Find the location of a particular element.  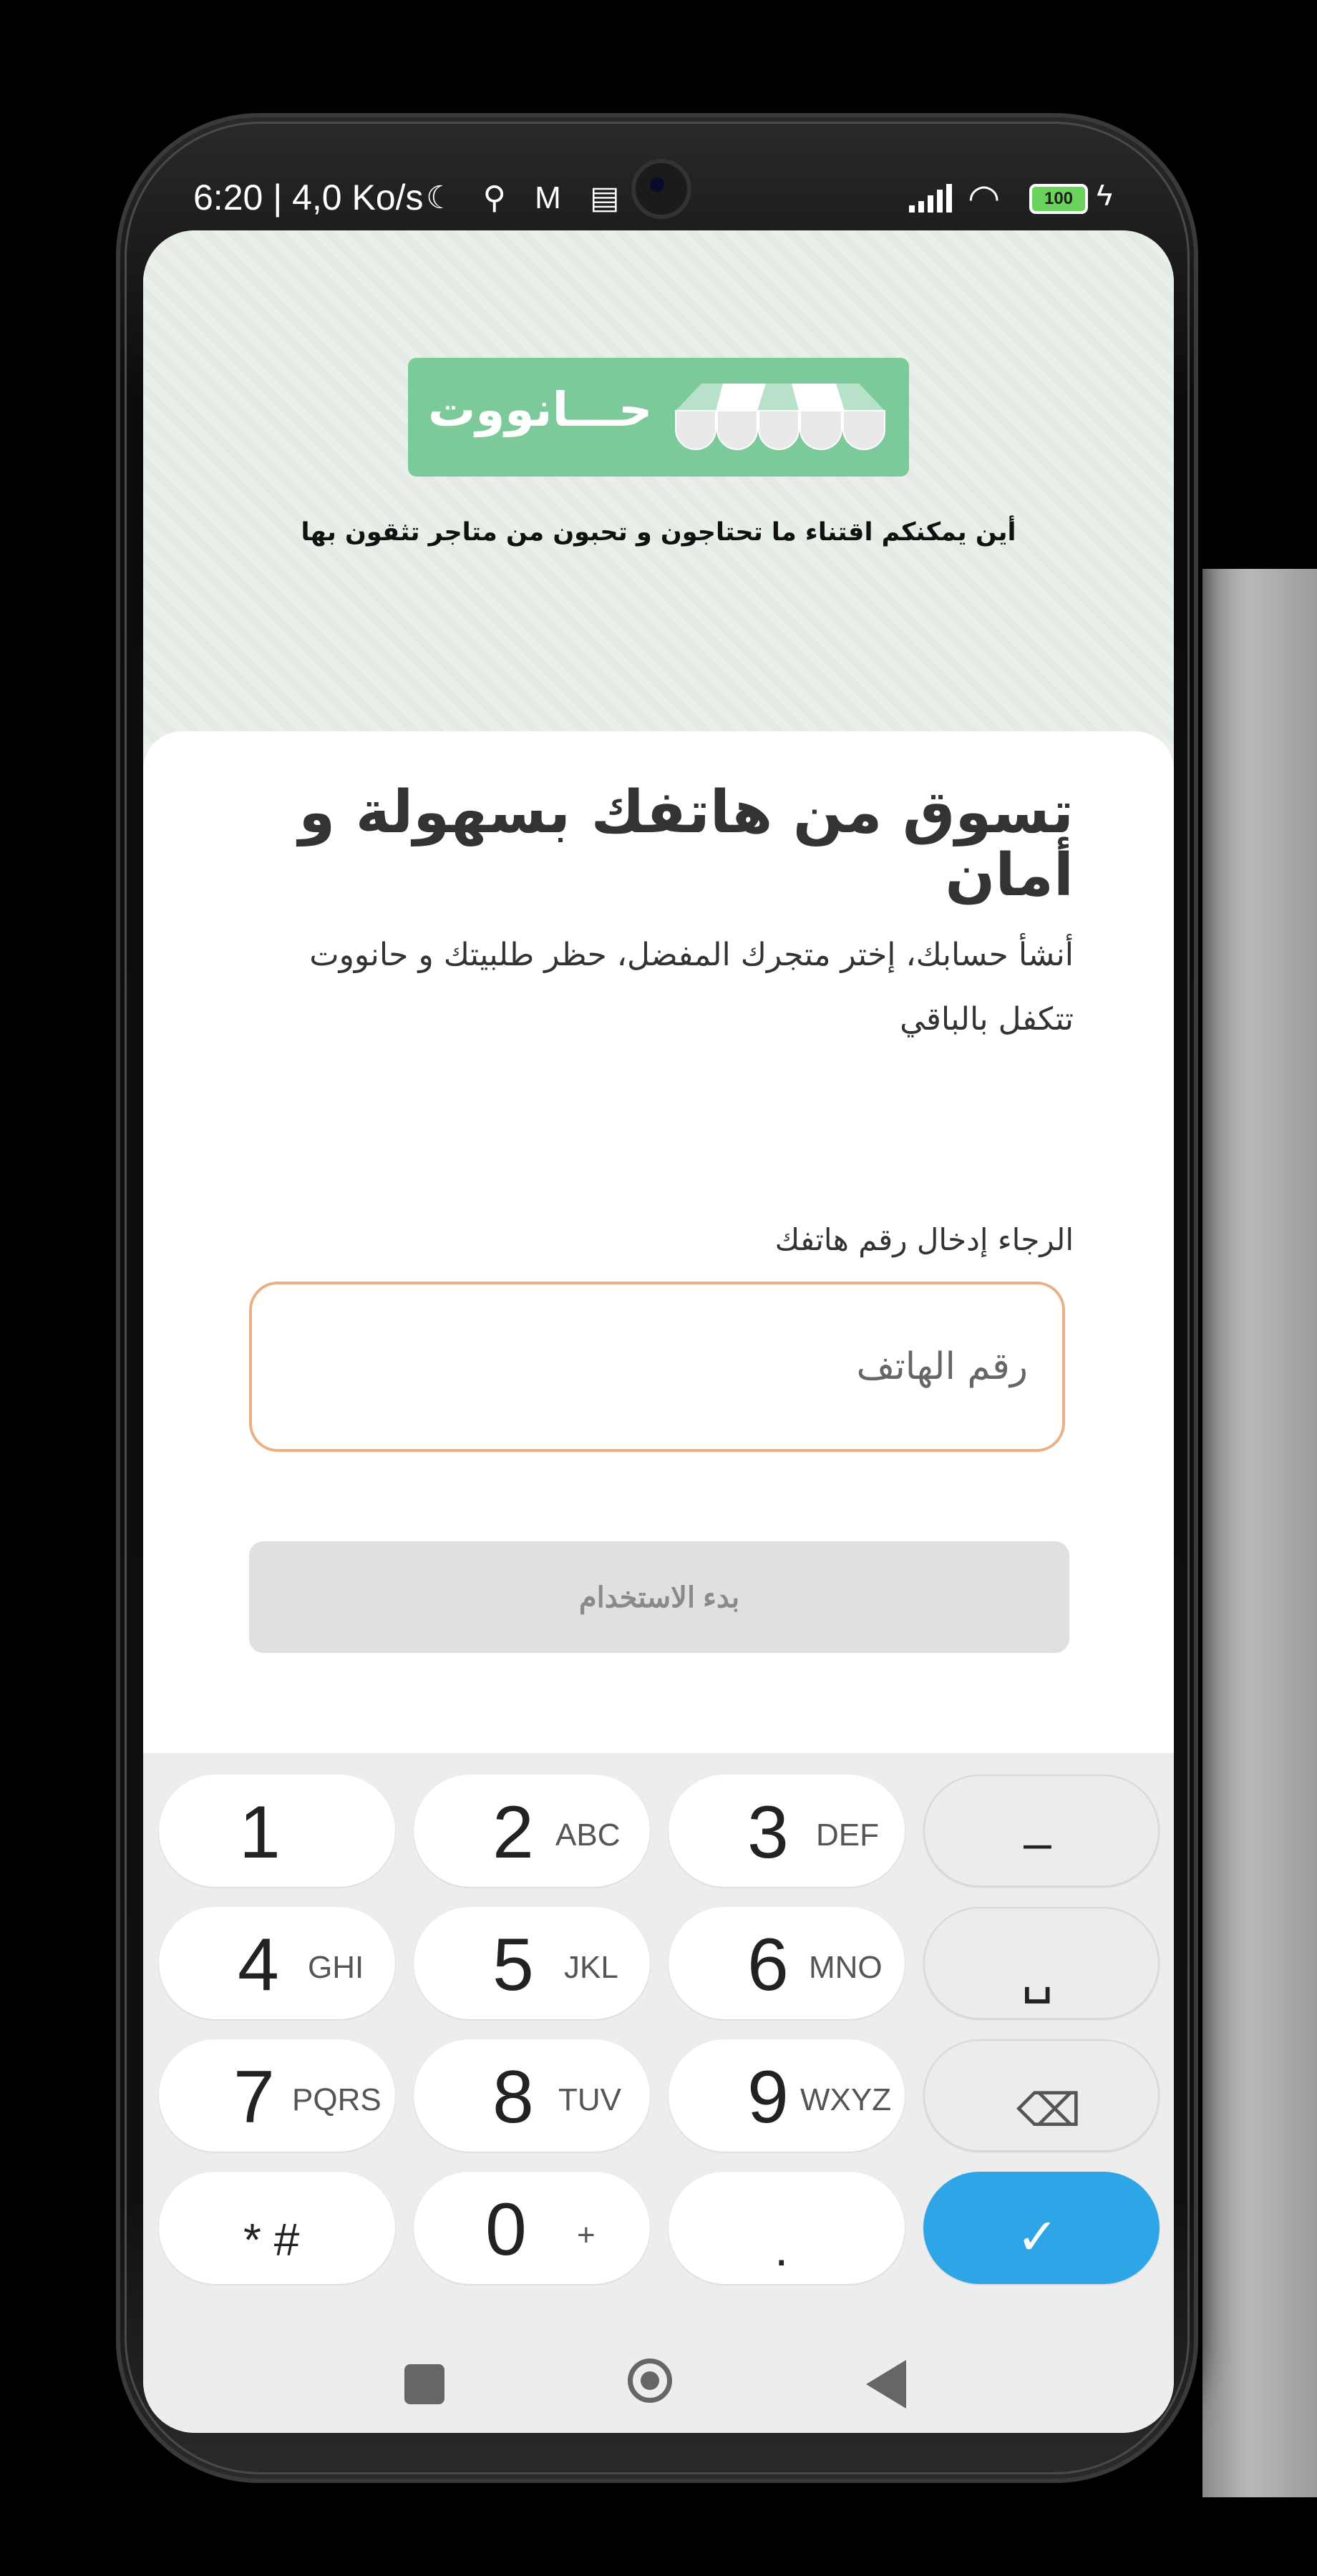

key-label: 6 is located at coordinates (768, 1964).